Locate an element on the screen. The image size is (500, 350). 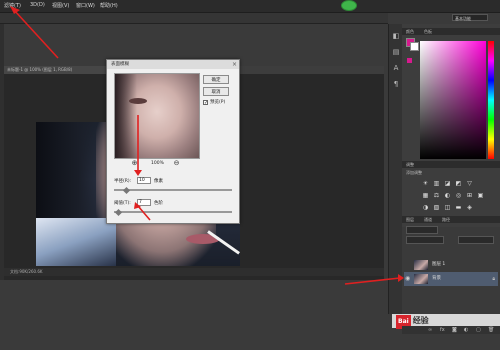
arrowhead-menu is located at coordinates (15, 10).